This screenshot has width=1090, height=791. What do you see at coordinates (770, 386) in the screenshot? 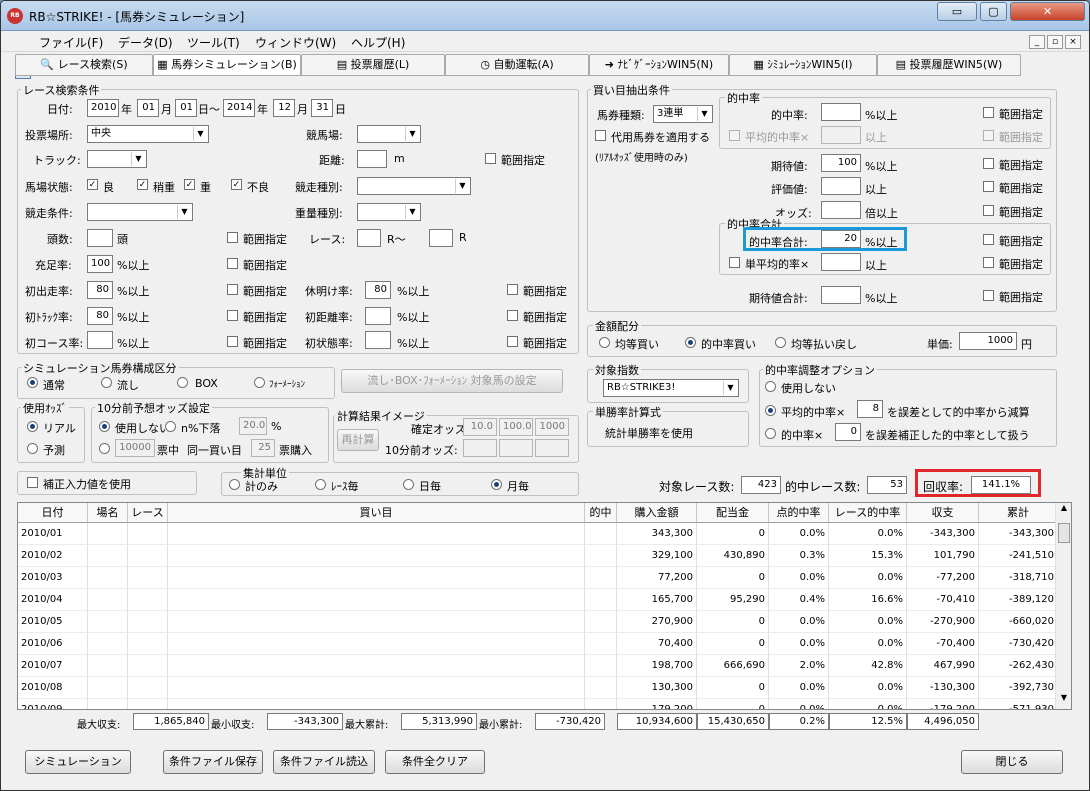
I see `radio-adjust-none` at bounding box center [770, 386].